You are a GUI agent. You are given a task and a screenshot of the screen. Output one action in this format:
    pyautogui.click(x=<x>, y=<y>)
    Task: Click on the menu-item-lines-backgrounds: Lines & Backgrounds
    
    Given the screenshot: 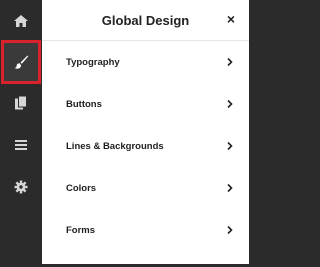 What is the action you would take?
    pyautogui.click(x=145, y=146)
    